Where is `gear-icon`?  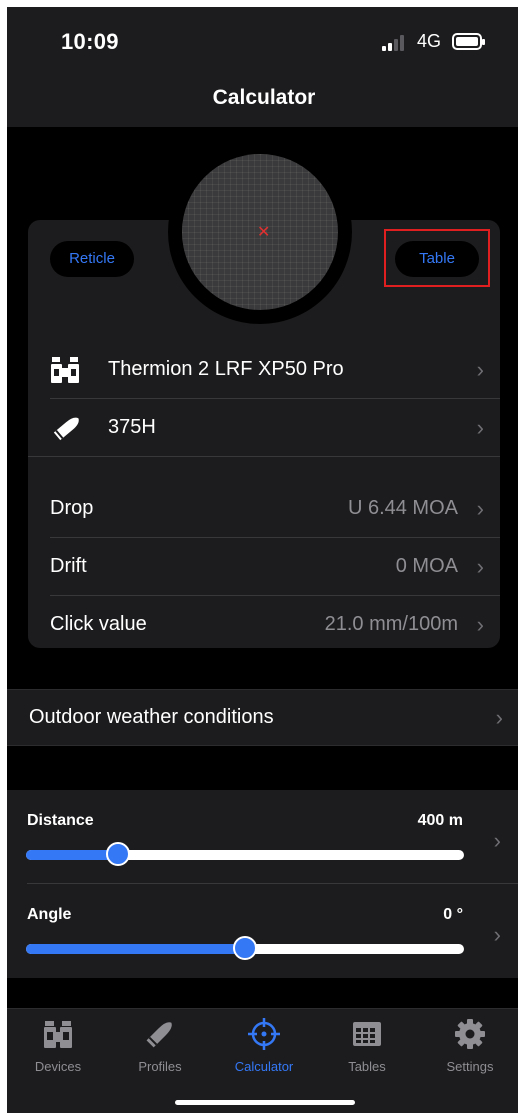 gear-icon is located at coordinates (470, 1034).